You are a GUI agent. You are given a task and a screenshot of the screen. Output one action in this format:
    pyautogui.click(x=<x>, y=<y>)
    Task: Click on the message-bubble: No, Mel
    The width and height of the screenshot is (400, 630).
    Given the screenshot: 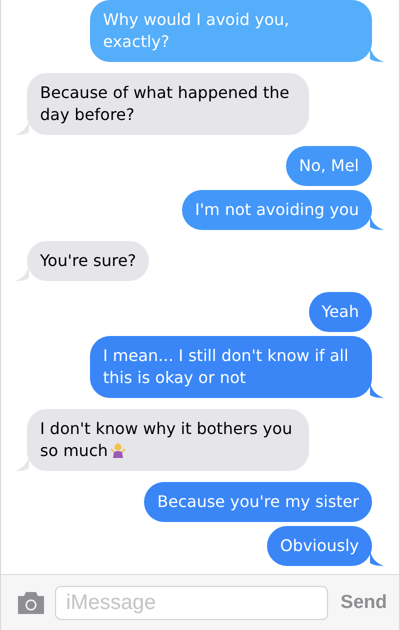 What is the action you would take?
    pyautogui.click(x=329, y=166)
    